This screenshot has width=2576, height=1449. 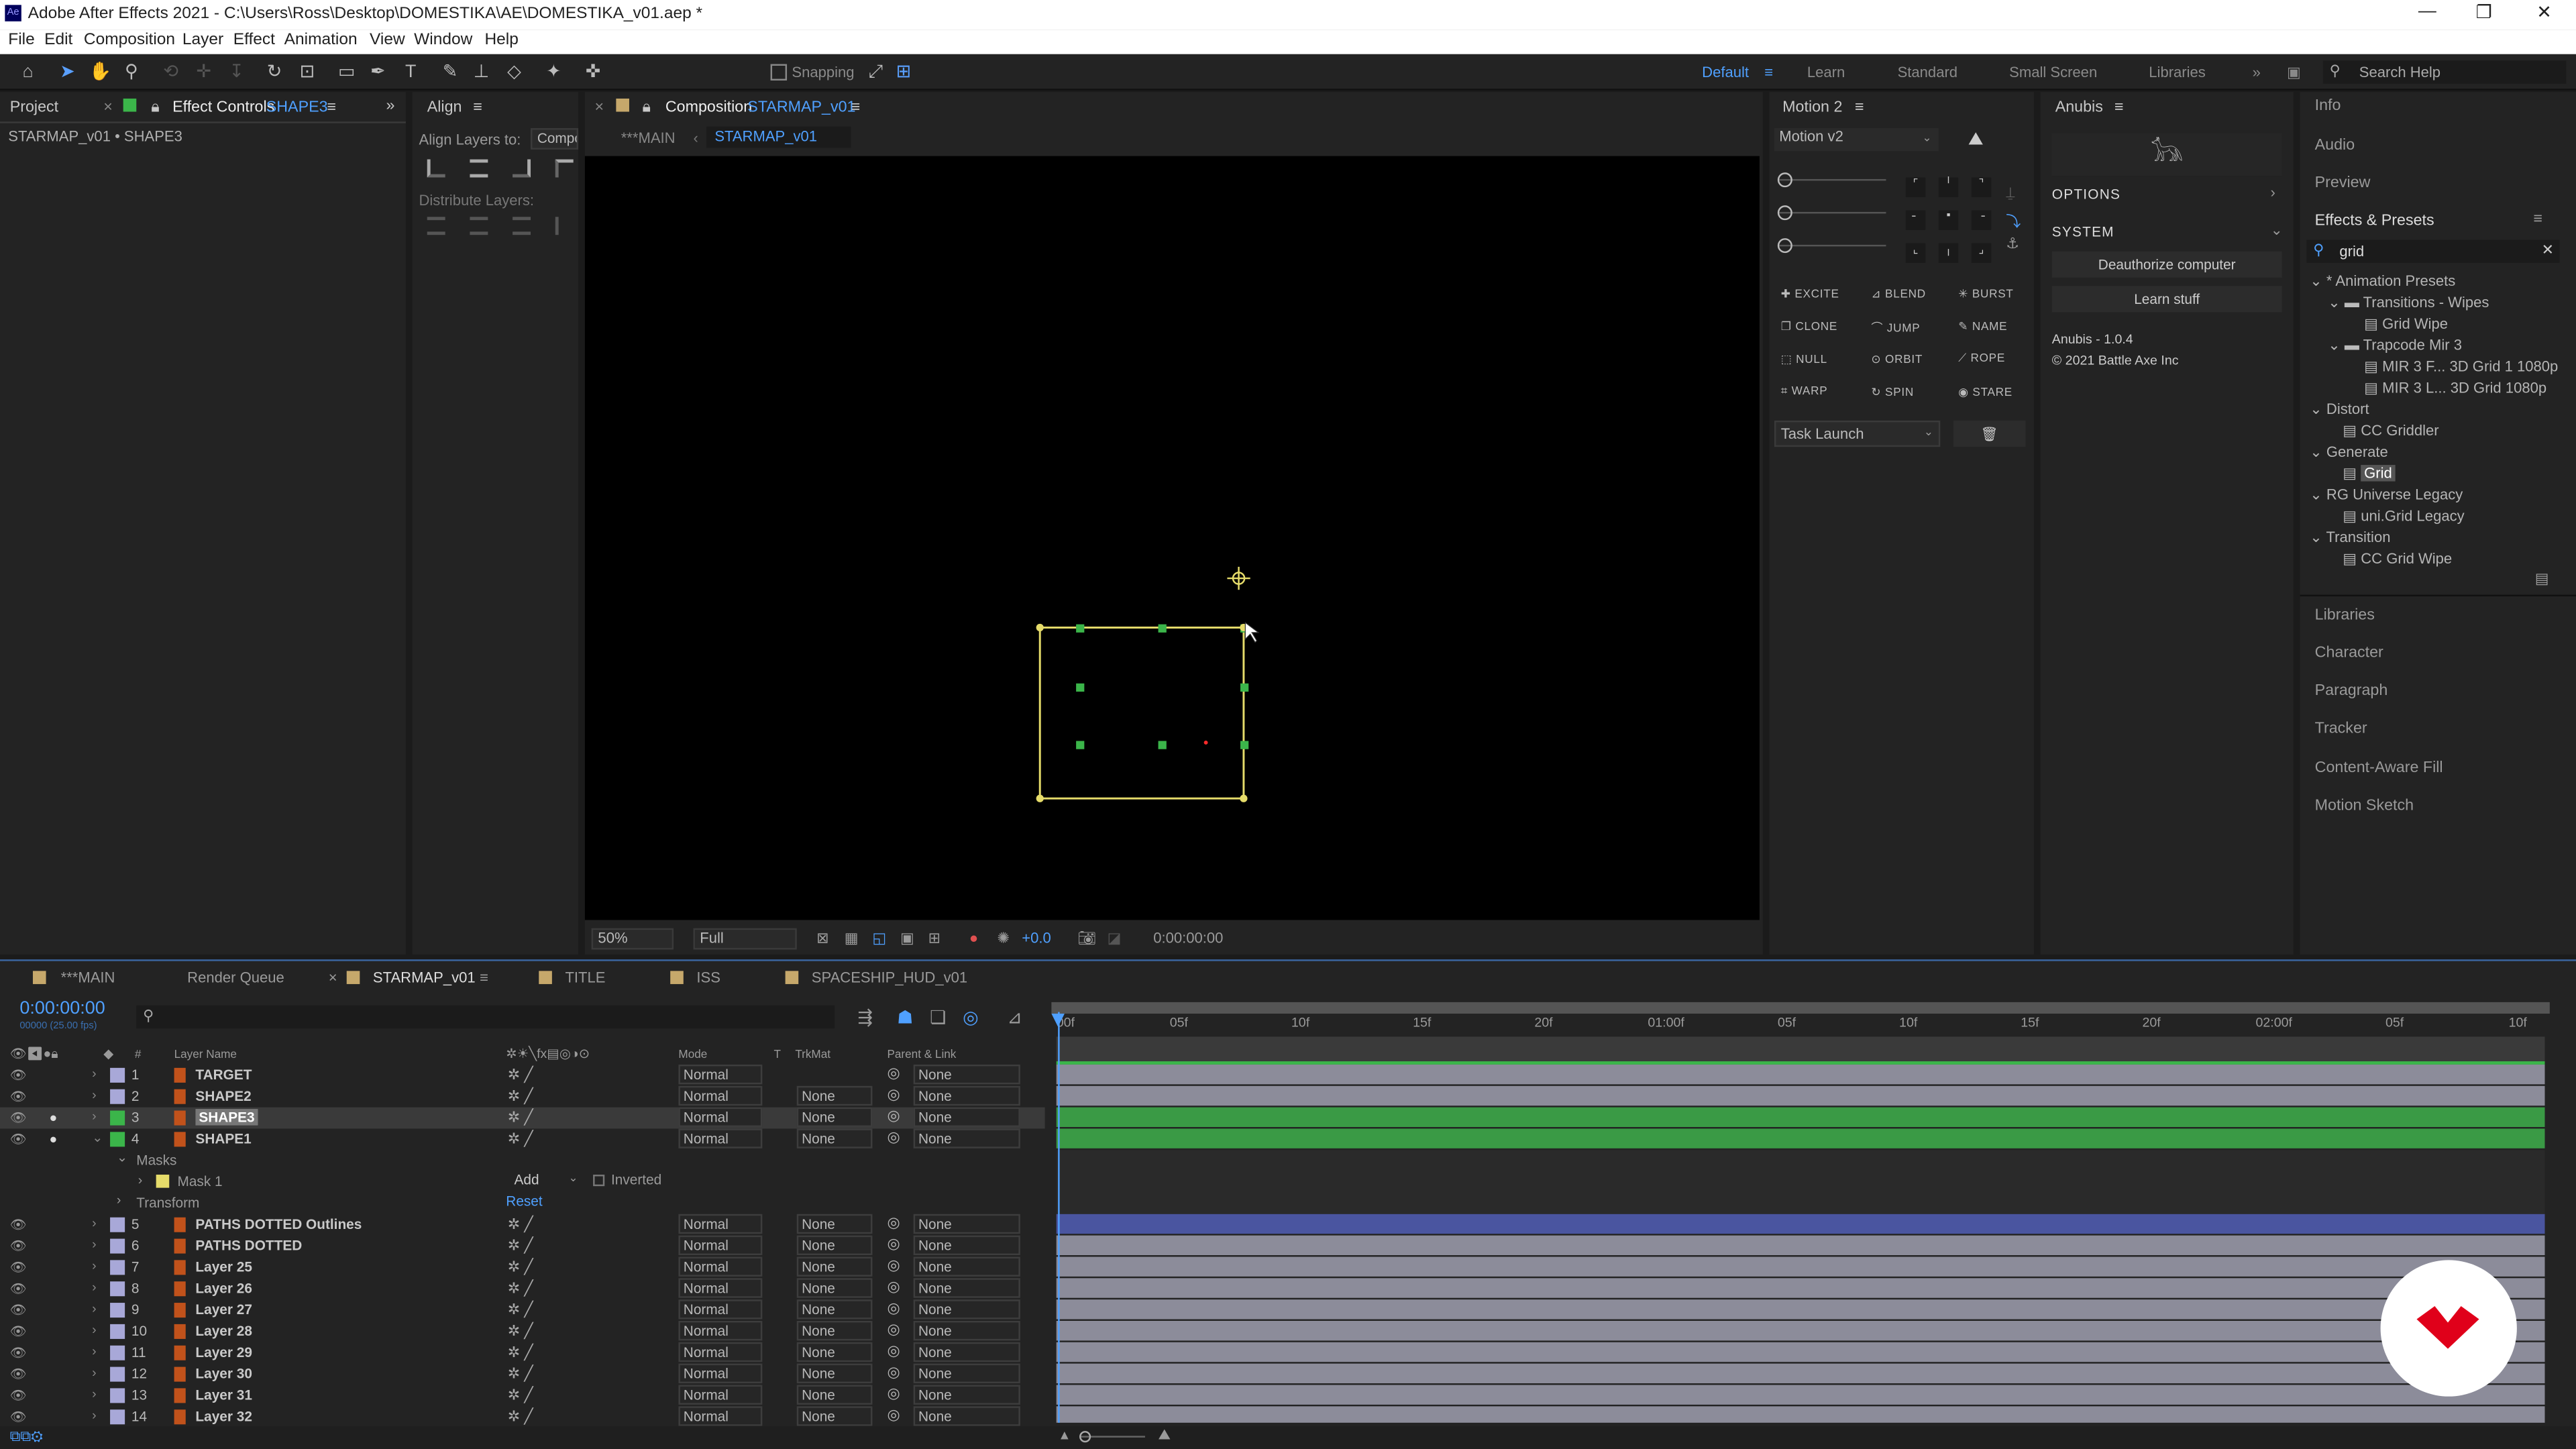 I want to click on spin-button: ↻ SPIN, so click(x=1892, y=392).